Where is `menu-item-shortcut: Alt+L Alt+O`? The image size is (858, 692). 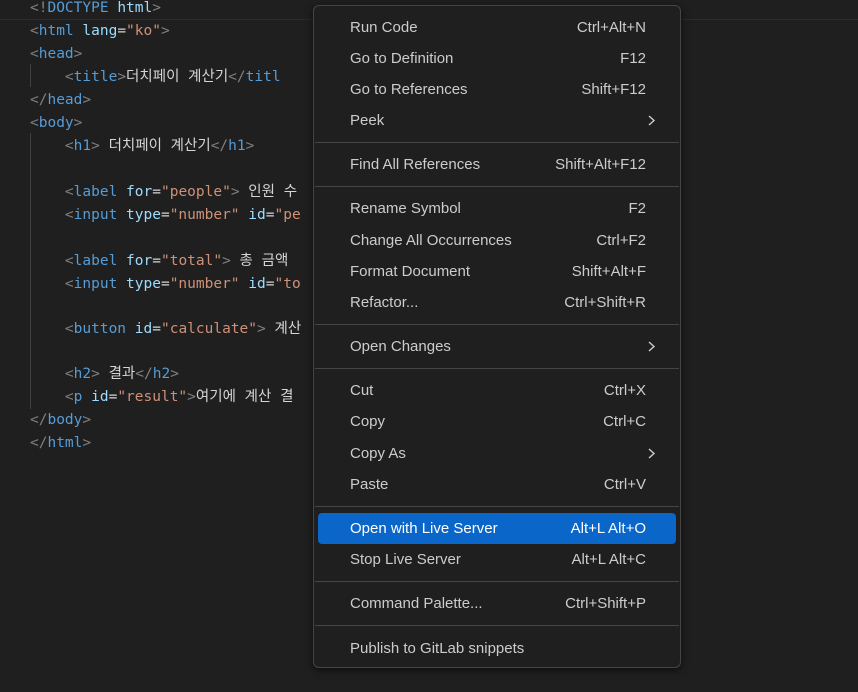
menu-item-shortcut: Alt+L Alt+O is located at coordinates (608, 528).